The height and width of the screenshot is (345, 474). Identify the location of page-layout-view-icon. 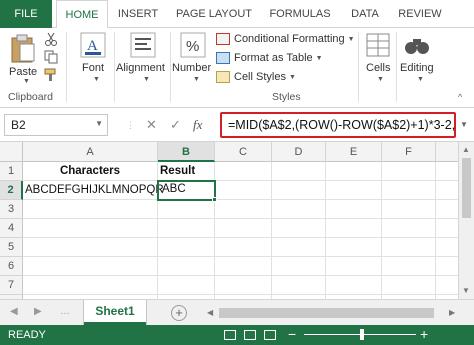
(250, 335).